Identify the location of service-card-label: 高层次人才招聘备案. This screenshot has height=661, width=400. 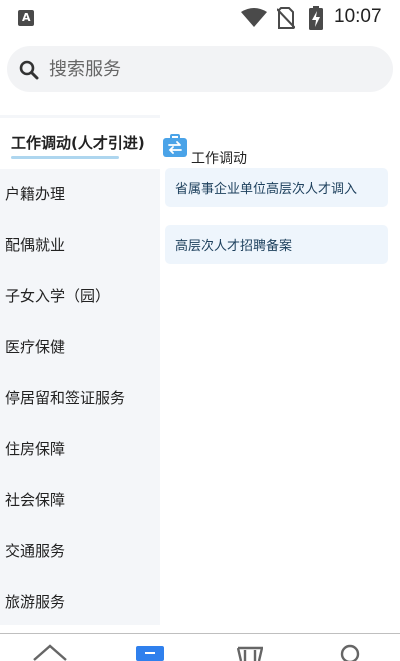
(234, 246).